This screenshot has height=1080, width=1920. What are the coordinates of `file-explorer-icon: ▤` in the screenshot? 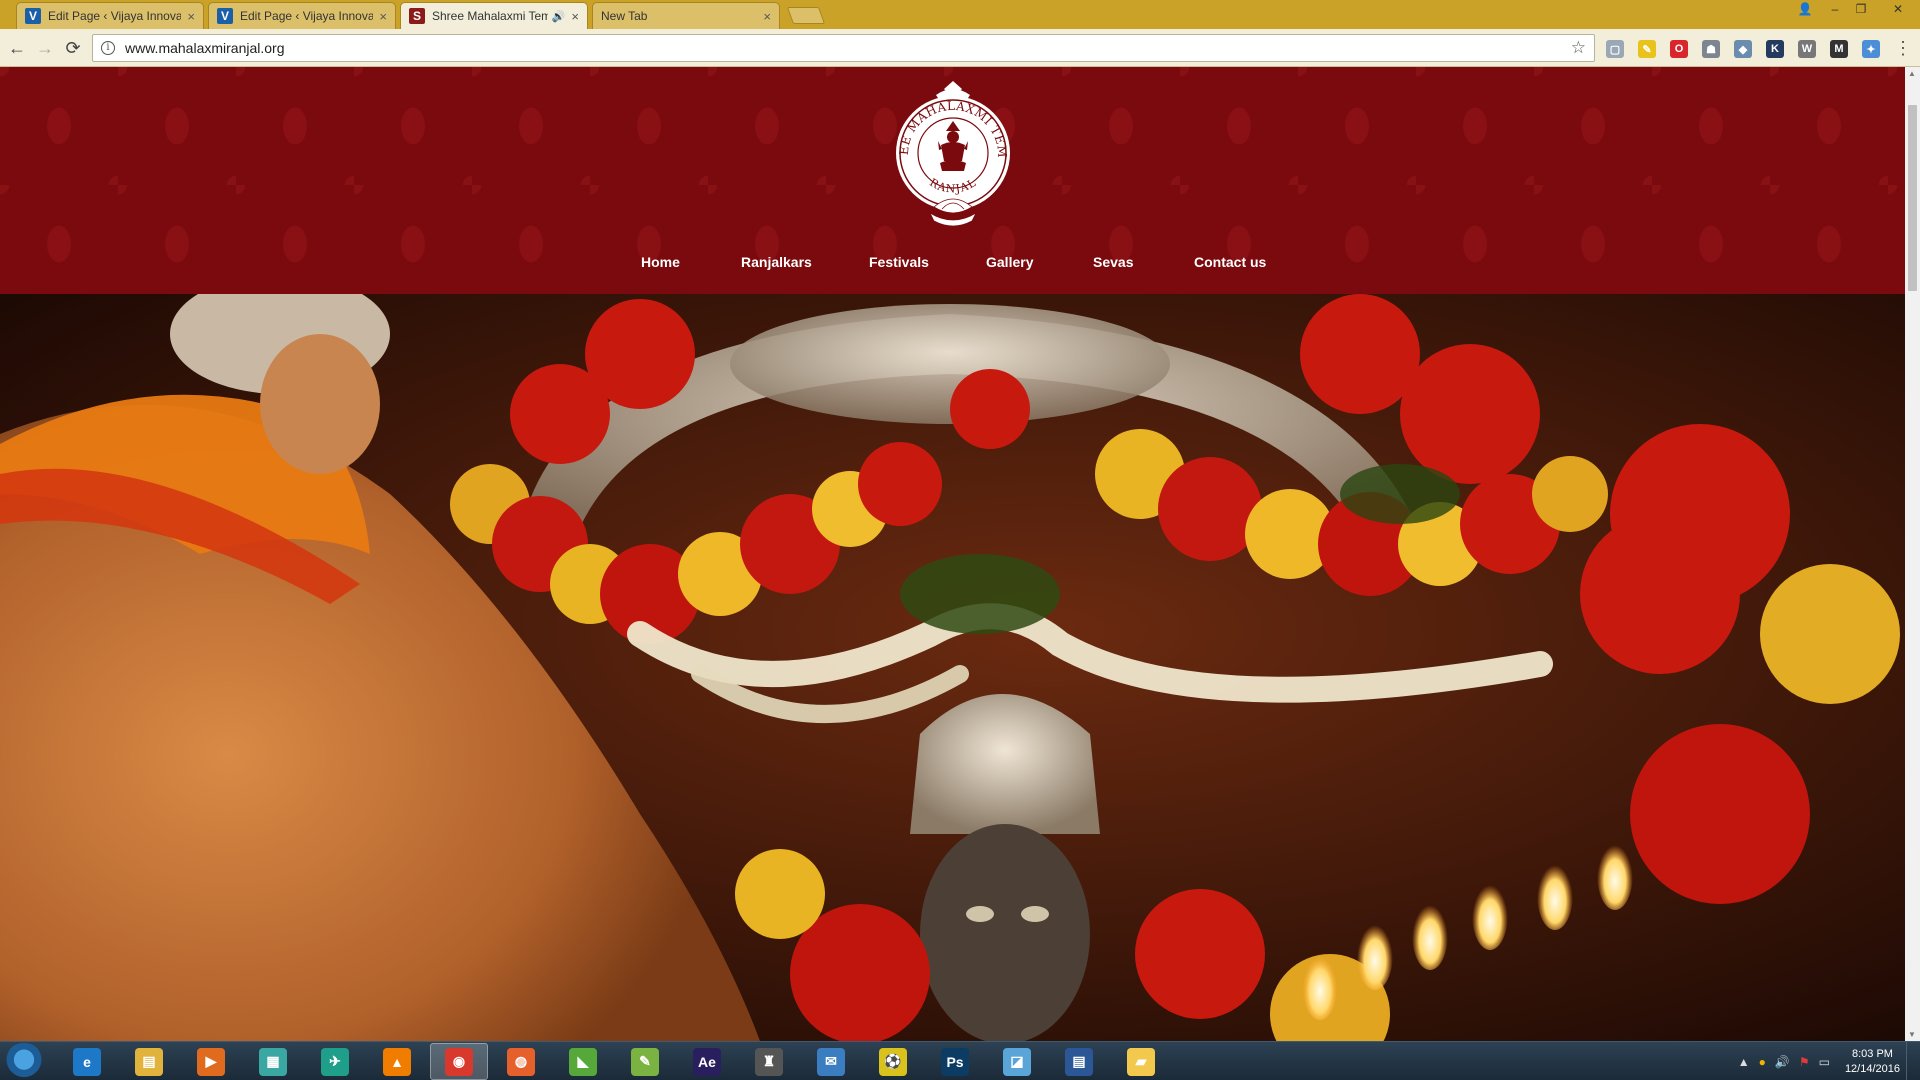 It's located at (149, 1061).